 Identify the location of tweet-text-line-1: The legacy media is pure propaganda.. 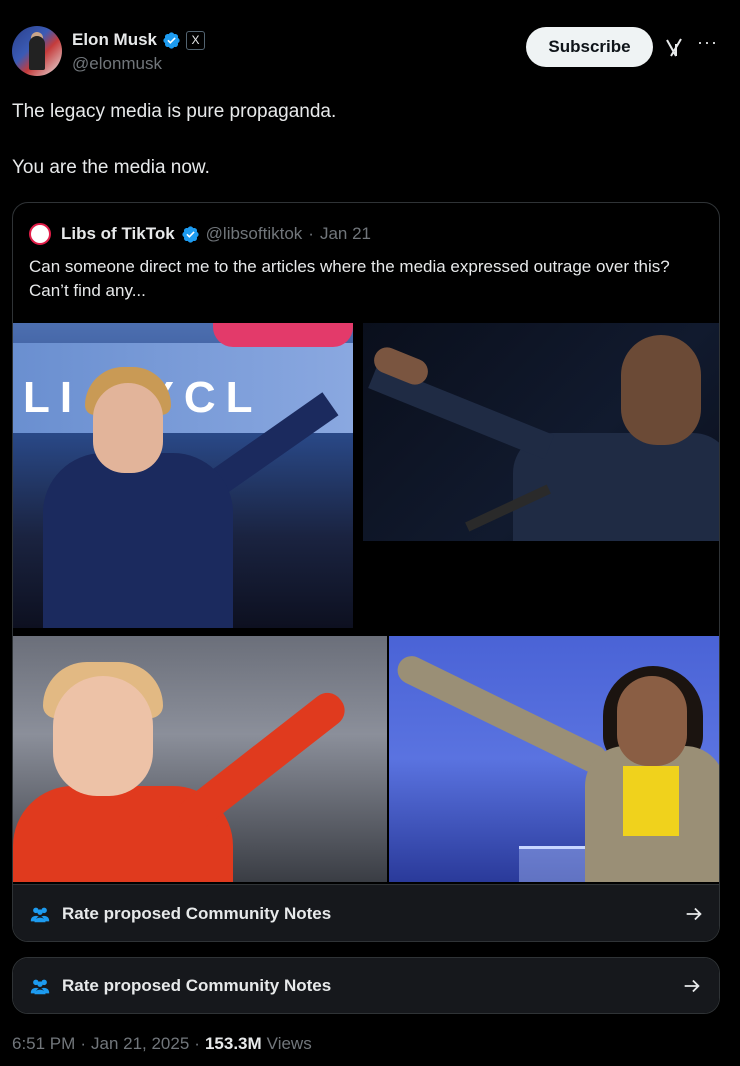
(174, 111).